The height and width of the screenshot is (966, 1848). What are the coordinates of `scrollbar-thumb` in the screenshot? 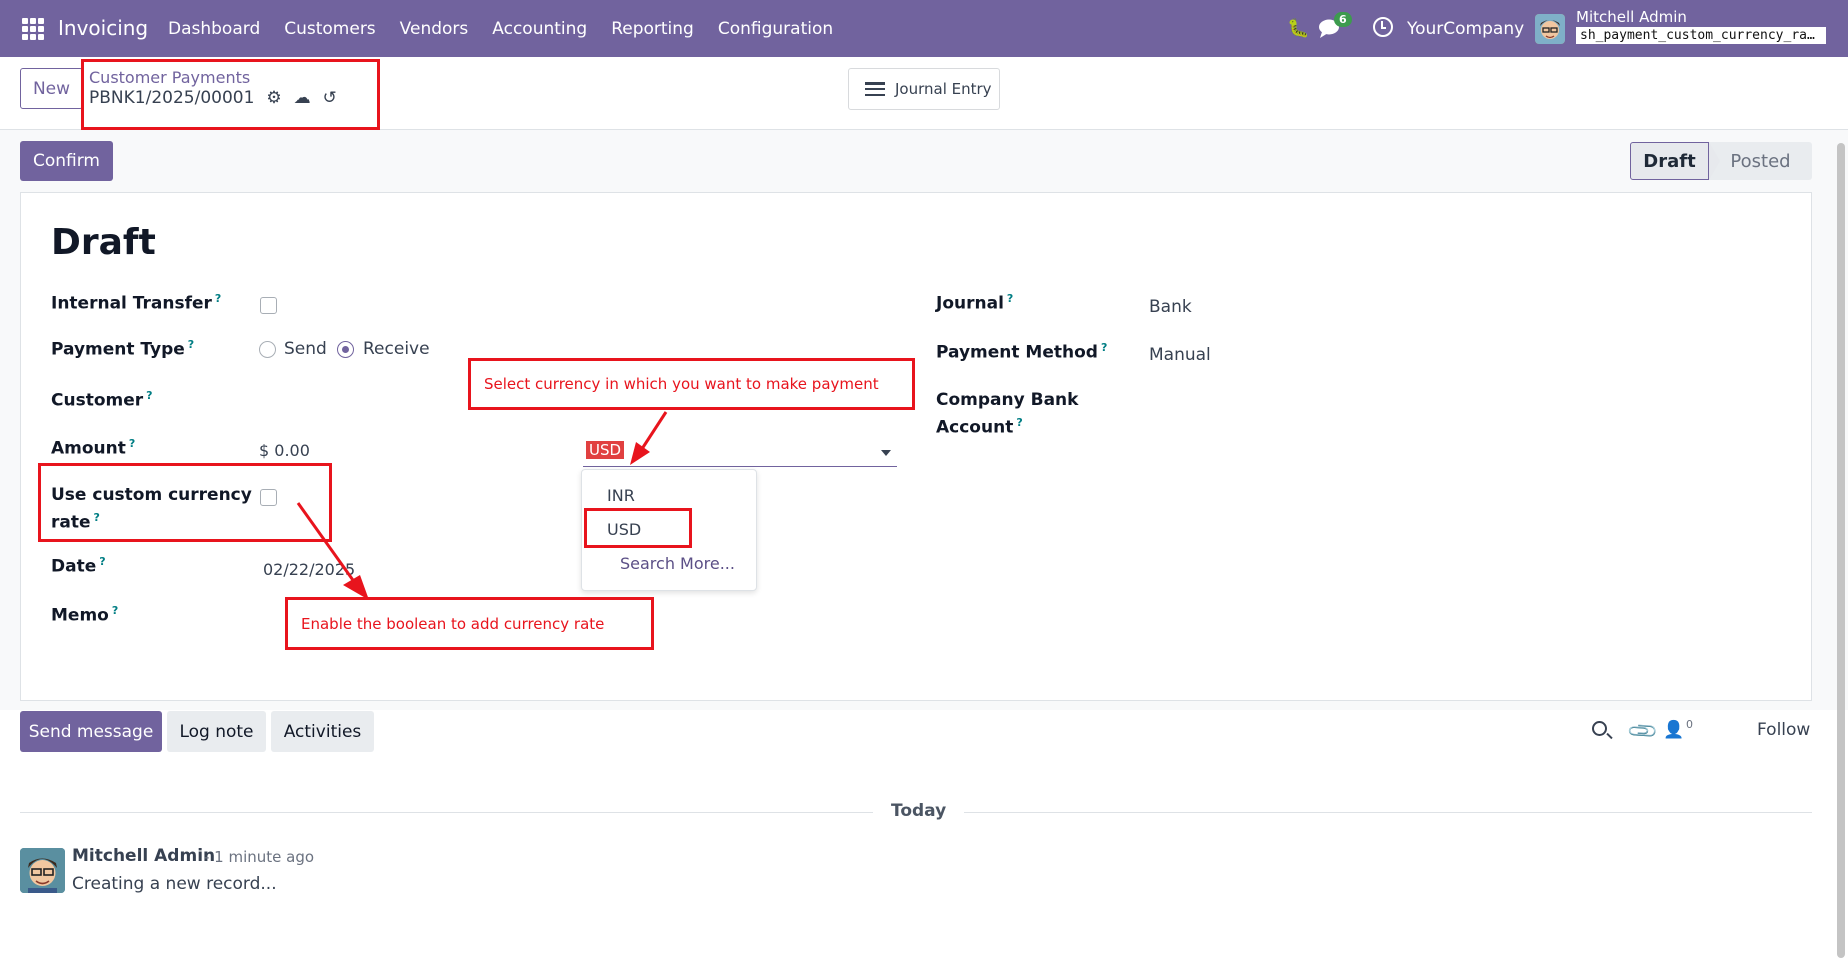 It's located at (1841, 550).